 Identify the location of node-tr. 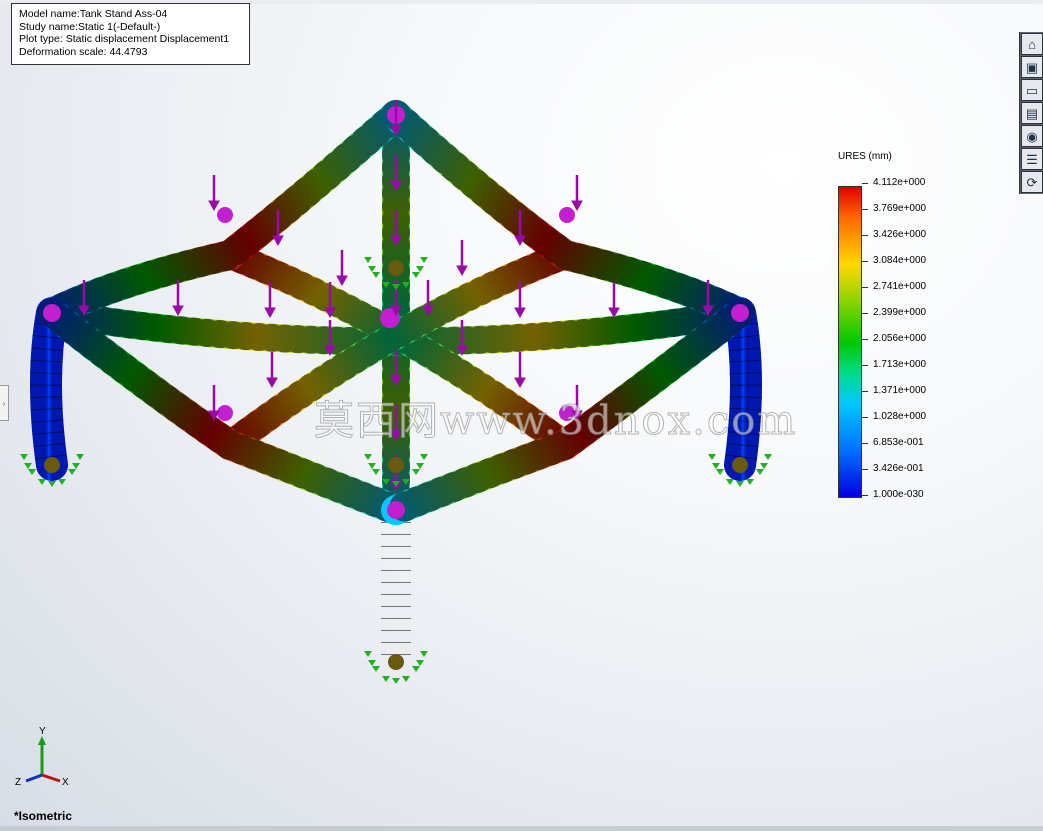
(567, 215).